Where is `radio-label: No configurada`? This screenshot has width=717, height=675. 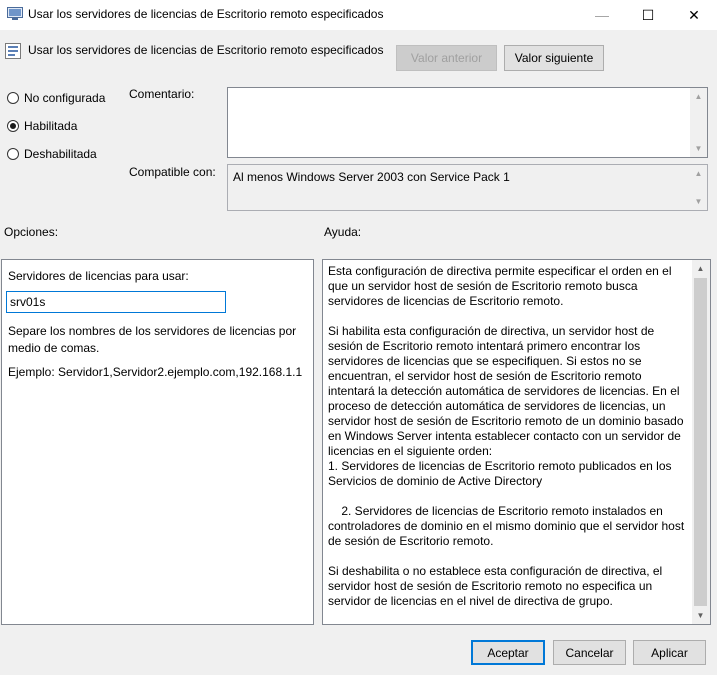
radio-label: No configurada is located at coordinates (65, 98).